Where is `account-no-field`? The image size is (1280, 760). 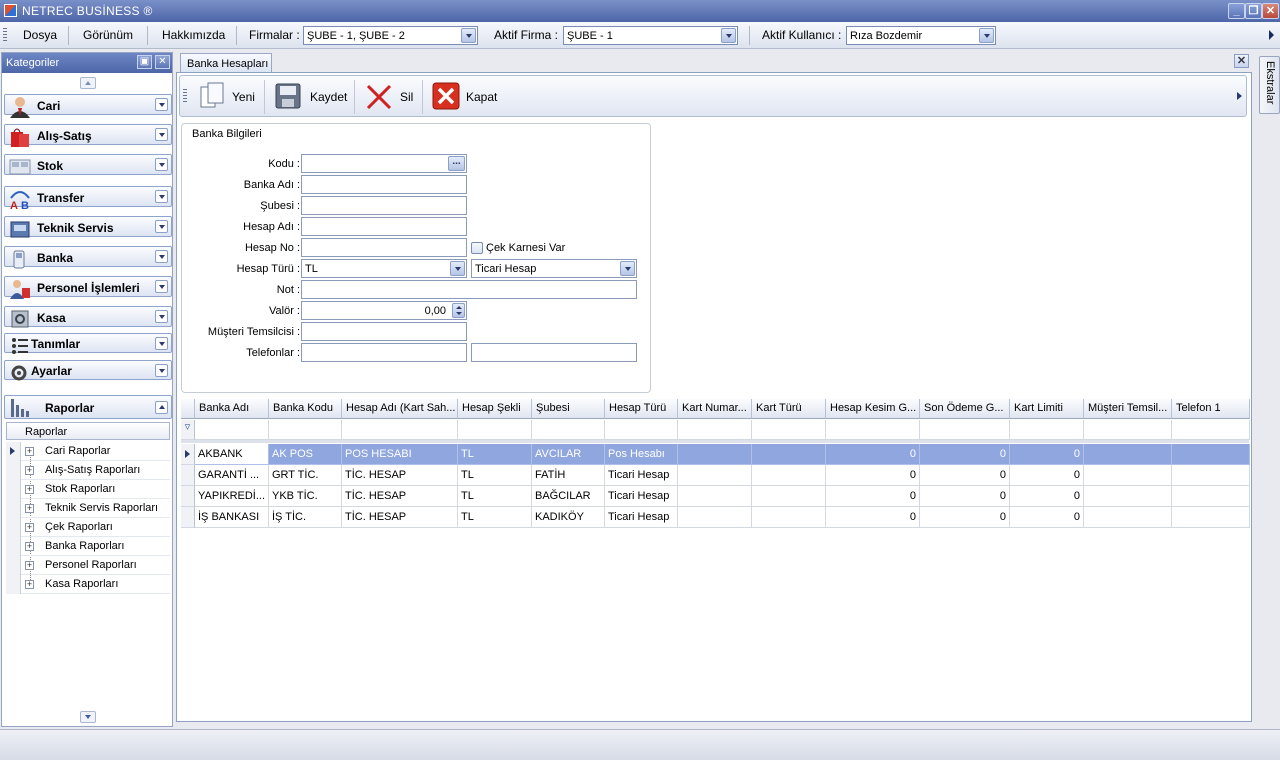
account-no-field is located at coordinates (384, 247).